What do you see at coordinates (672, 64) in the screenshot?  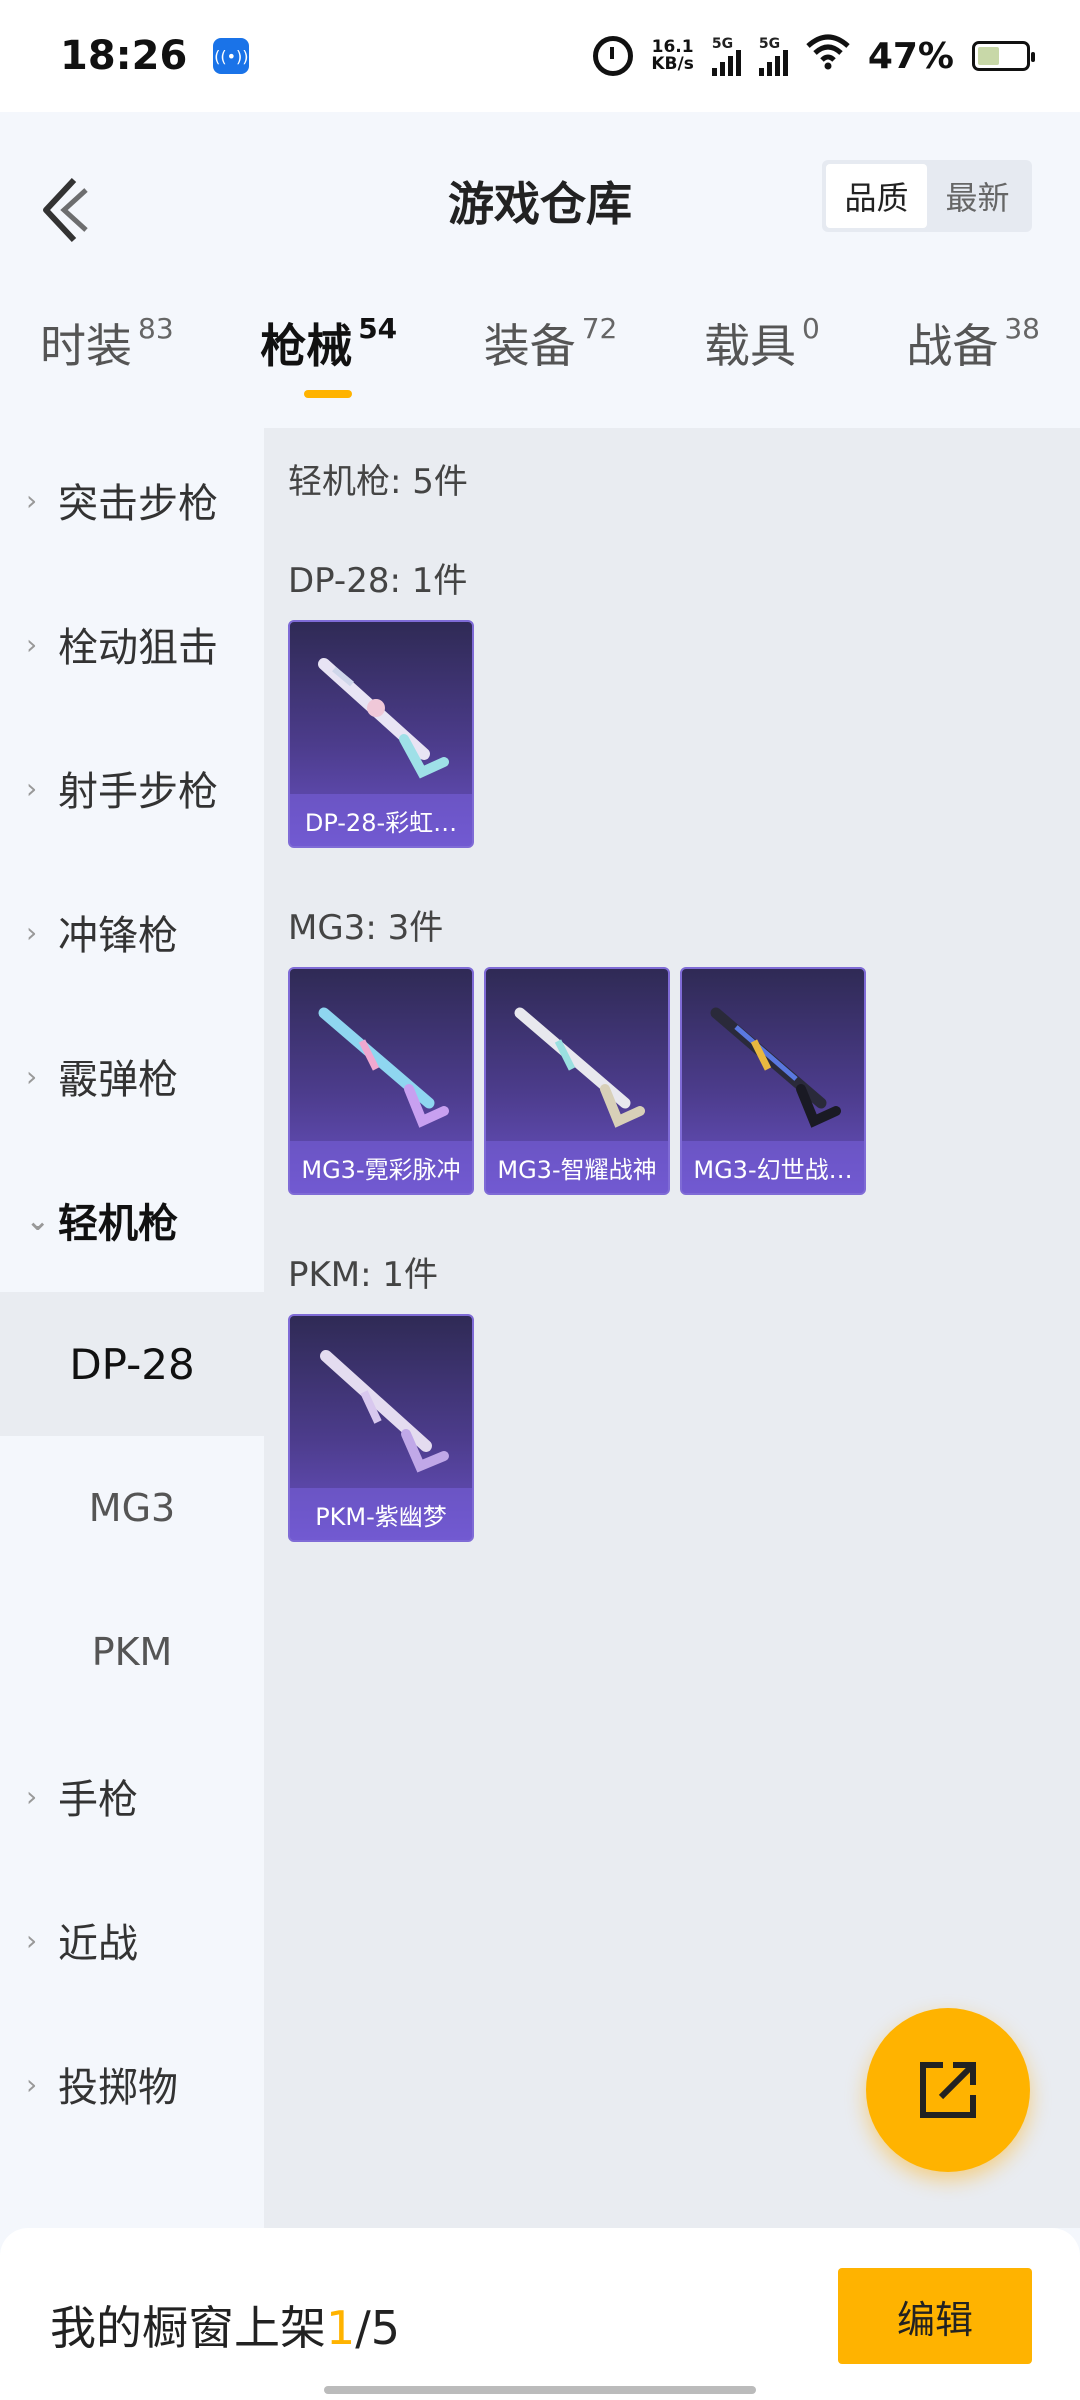 I see `net-speed-unit: KB/s` at bounding box center [672, 64].